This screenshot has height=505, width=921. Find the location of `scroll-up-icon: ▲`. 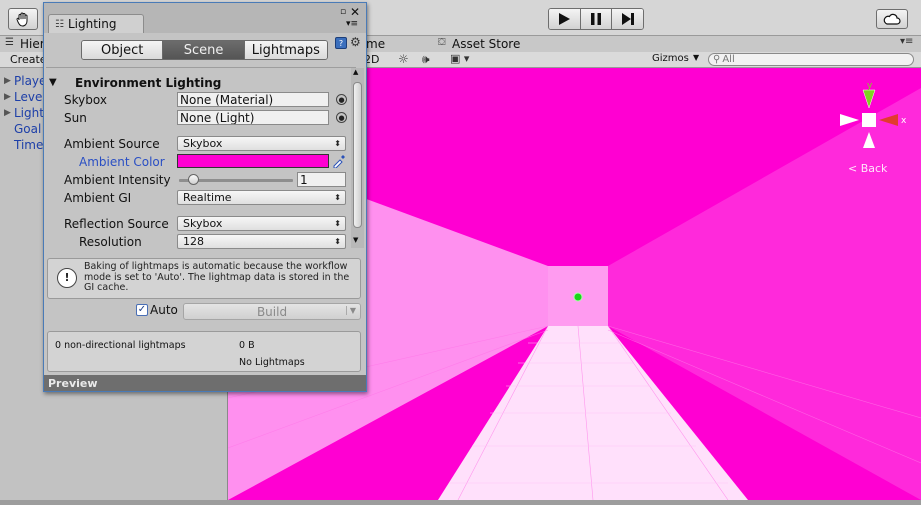

scroll-up-icon: ▲ is located at coordinates (355, 72).